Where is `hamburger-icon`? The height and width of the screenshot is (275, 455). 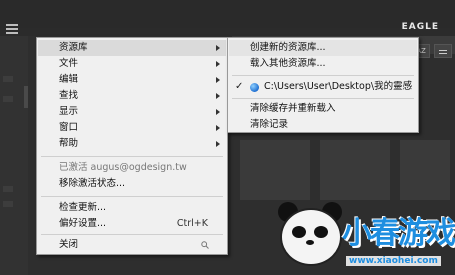
hamburger-icon is located at coordinates (12, 29).